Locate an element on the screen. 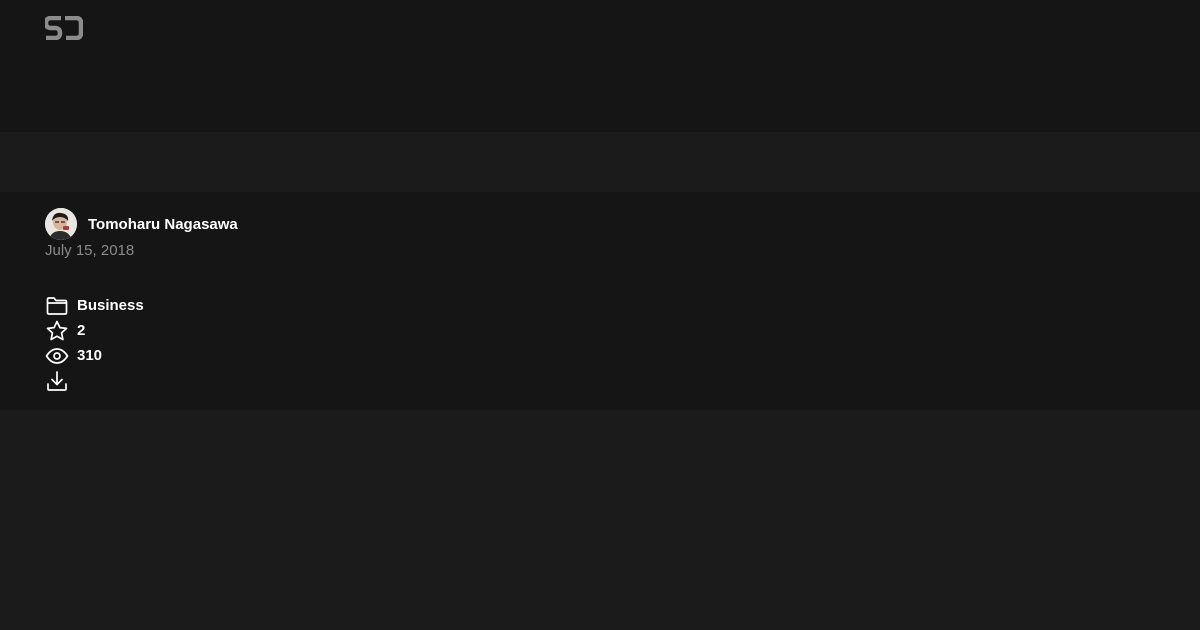  avatar is located at coordinates (61, 224).